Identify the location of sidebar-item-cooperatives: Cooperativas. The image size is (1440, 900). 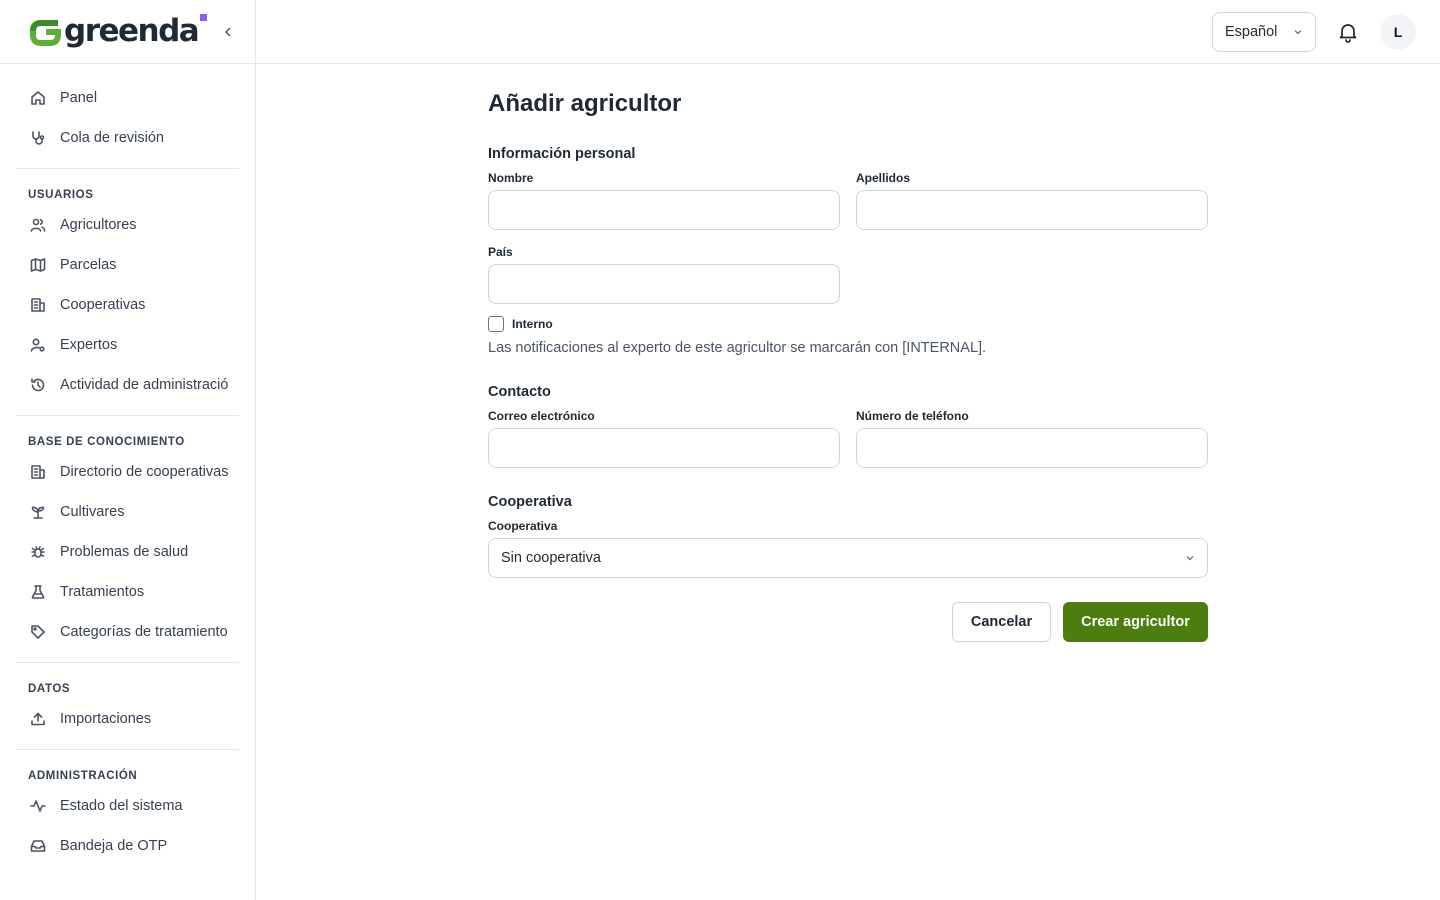
(127, 305).